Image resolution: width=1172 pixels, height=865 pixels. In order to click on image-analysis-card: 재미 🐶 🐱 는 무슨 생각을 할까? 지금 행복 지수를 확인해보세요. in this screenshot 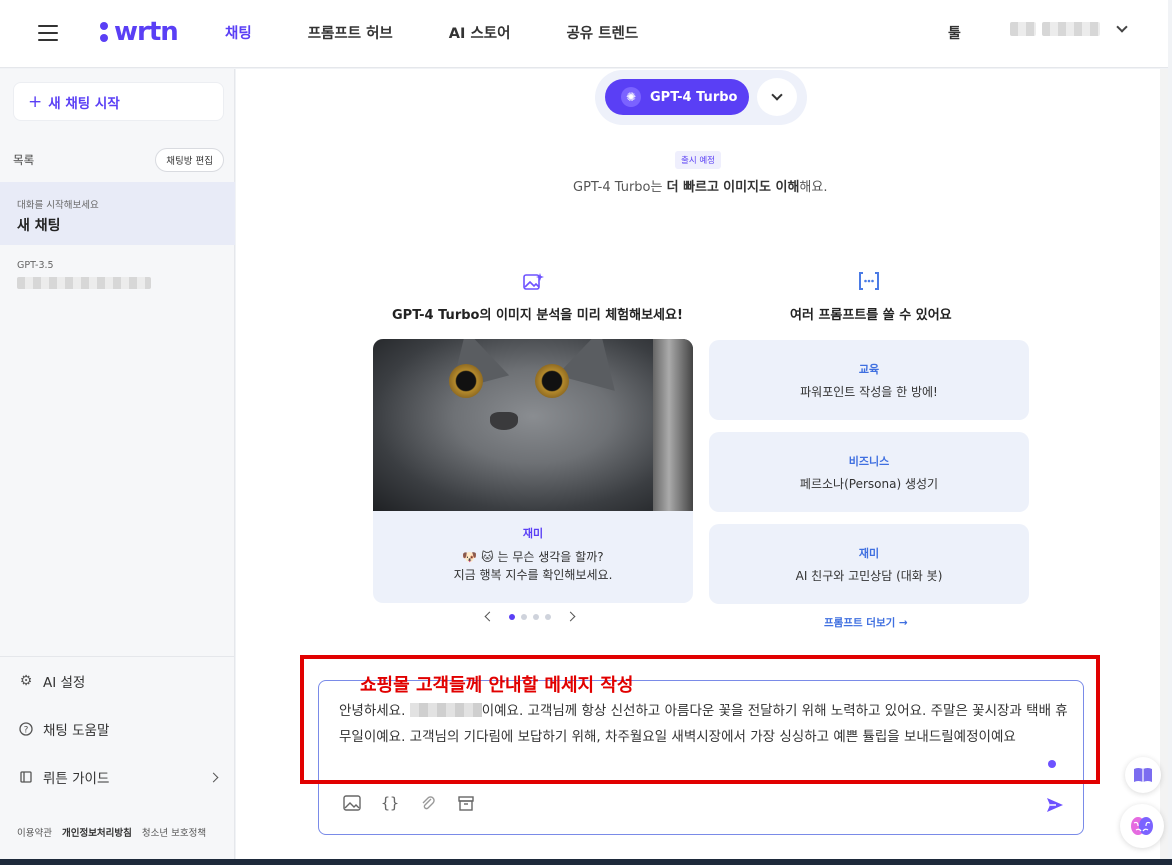, I will do `click(533, 471)`.